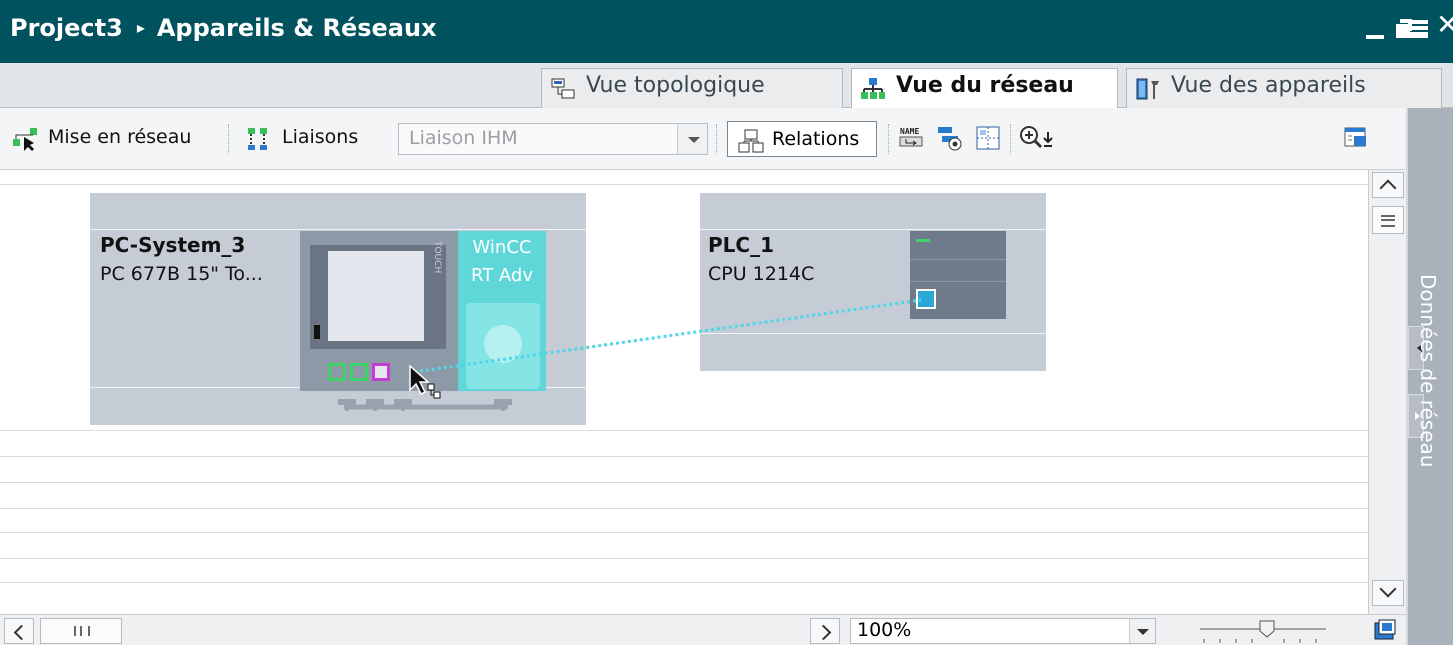 Image resolution: width=1453 pixels, height=645 pixels. I want to click on close-icon: ✕, so click(1444, 25).